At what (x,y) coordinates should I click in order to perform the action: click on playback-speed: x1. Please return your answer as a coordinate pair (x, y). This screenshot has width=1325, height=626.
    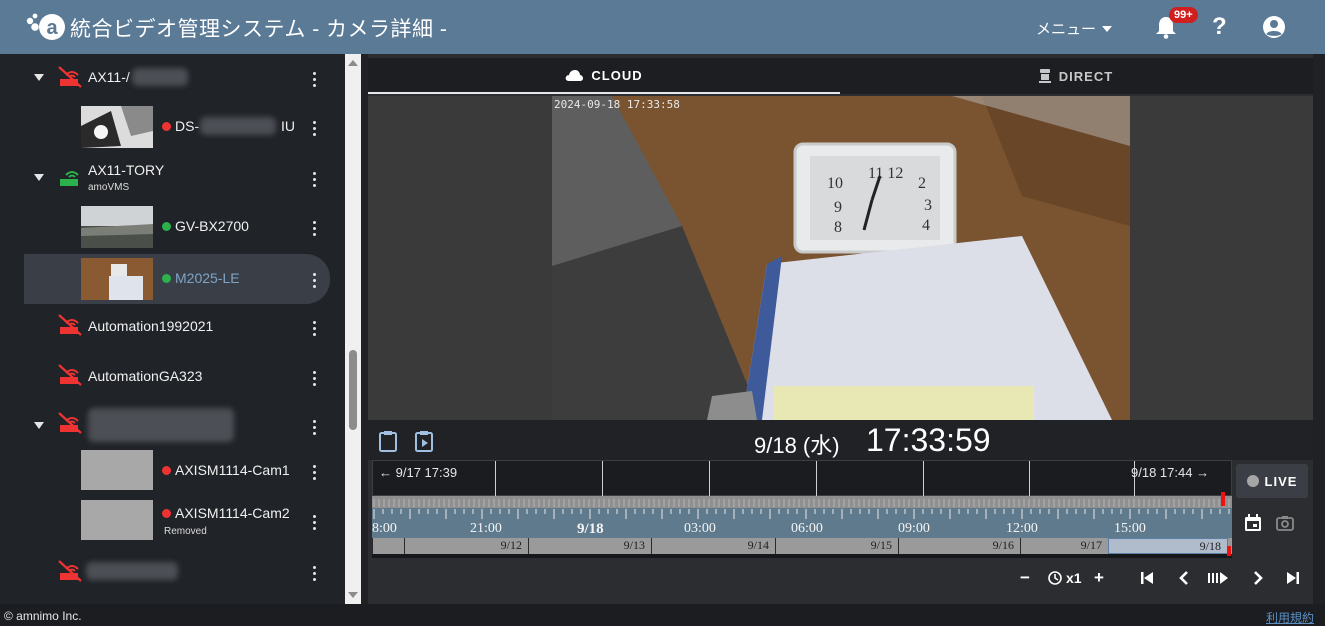
    Looking at the image, I should click on (1074, 578).